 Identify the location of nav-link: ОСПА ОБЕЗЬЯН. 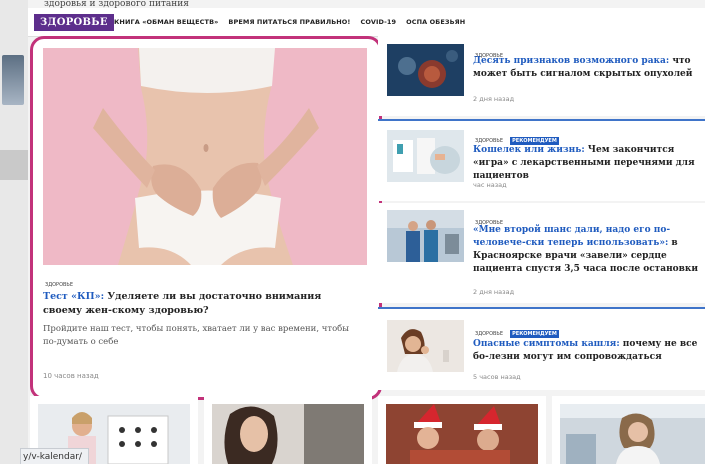
(435, 22).